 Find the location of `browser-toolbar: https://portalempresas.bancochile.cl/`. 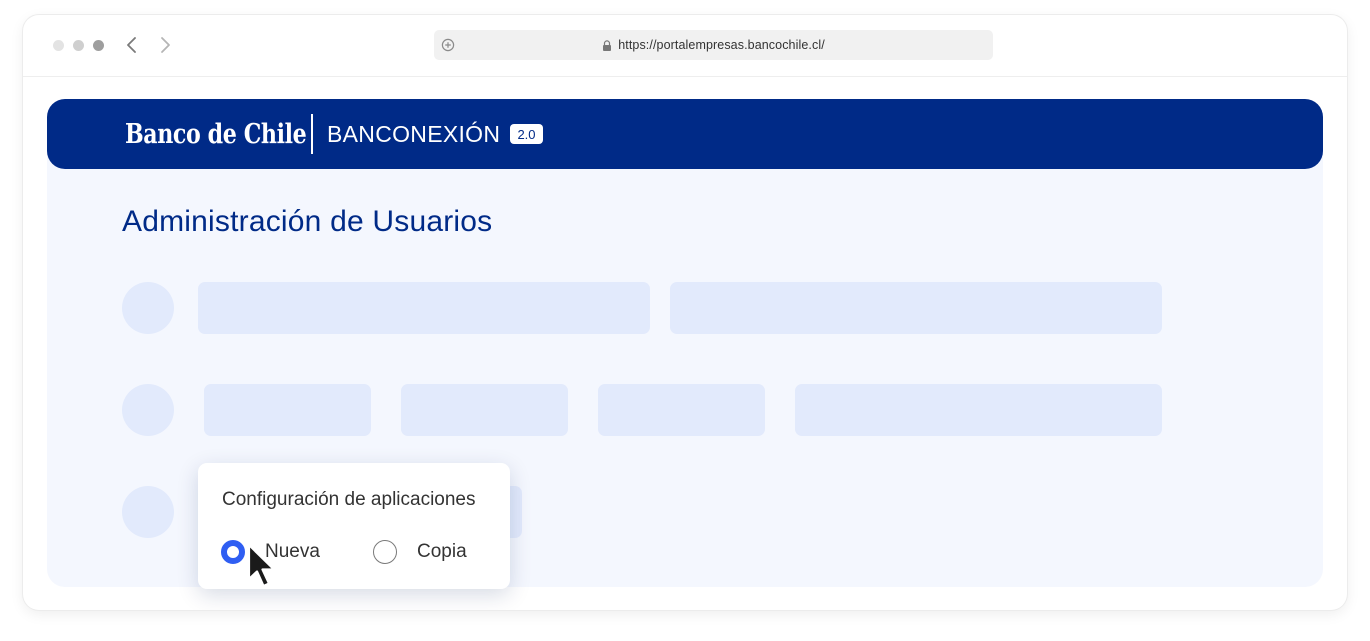

browser-toolbar: https://portalempresas.bancochile.cl/ is located at coordinates (685, 46).